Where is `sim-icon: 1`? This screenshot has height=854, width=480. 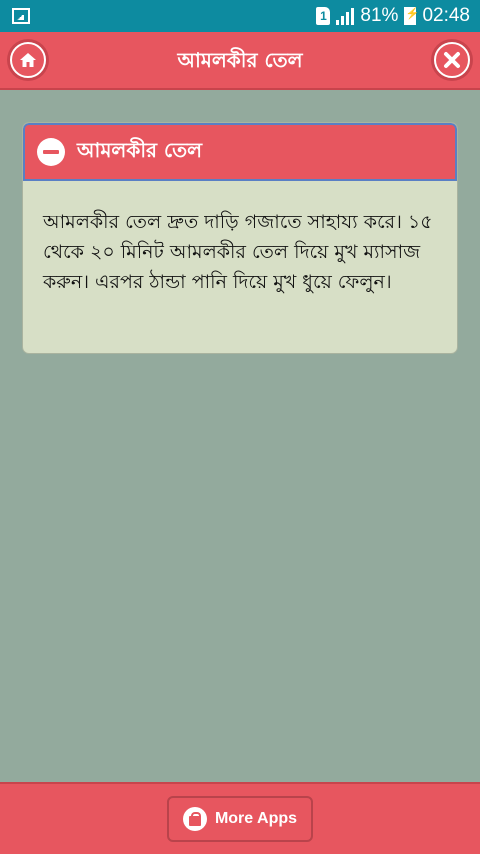 sim-icon: 1 is located at coordinates (323, 16).